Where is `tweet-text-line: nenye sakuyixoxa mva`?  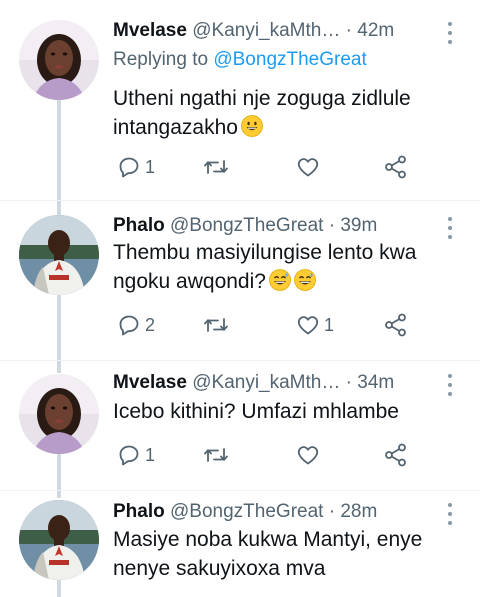
tweet-text-line: nenye sakuyixoxa mva is located at coordinates (219, 568).